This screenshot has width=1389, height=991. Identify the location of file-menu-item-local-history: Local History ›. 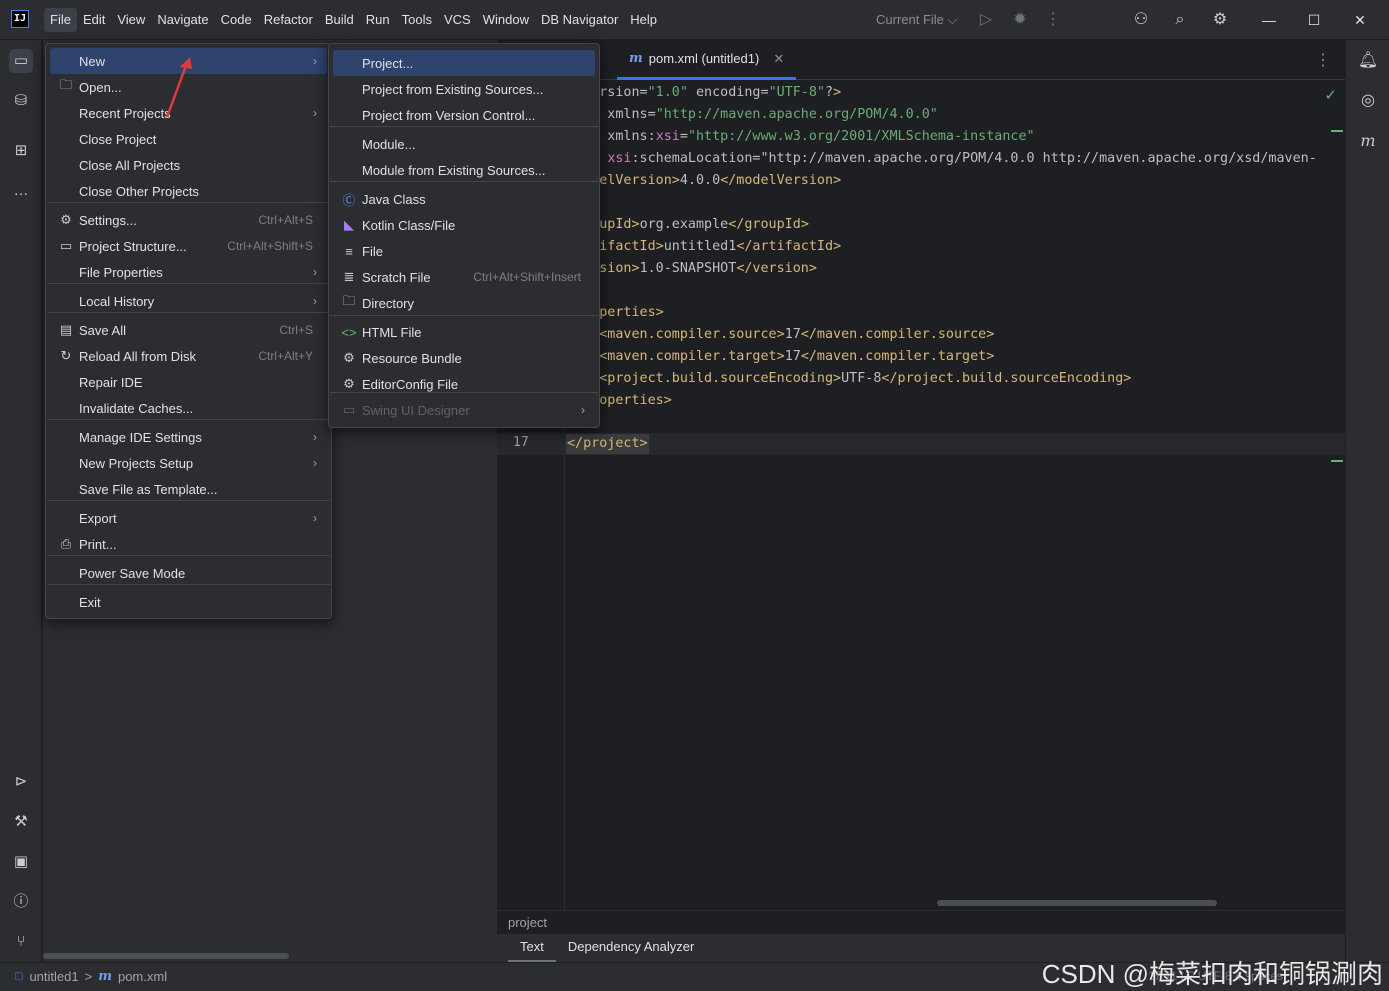
(188, 301).